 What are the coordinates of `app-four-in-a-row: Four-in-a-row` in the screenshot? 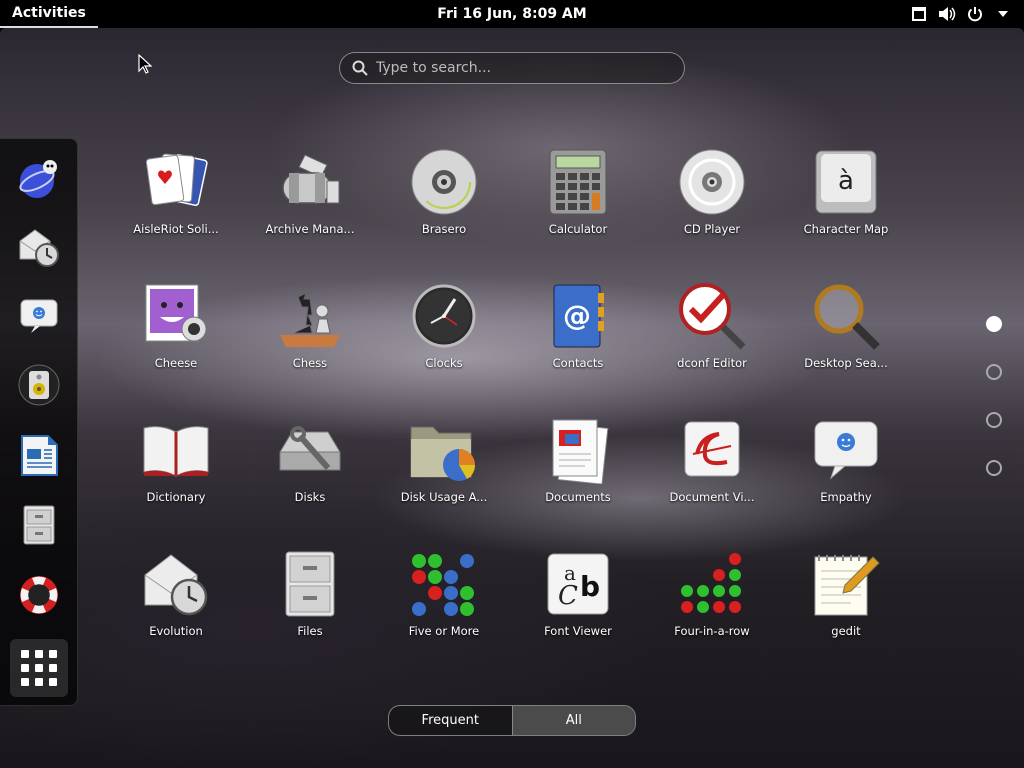 It's located at (712, 597).